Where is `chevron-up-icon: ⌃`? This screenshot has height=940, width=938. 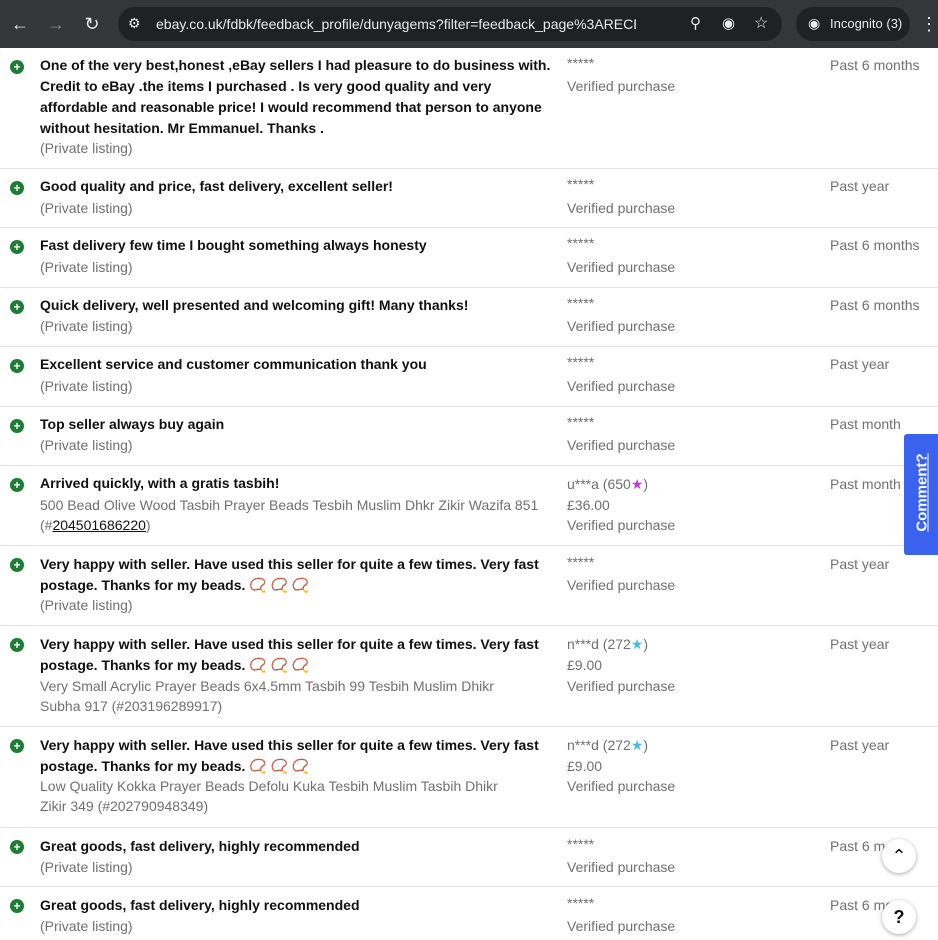
chevron-up-icon: ⌃ is located at coordinates (899, 856).